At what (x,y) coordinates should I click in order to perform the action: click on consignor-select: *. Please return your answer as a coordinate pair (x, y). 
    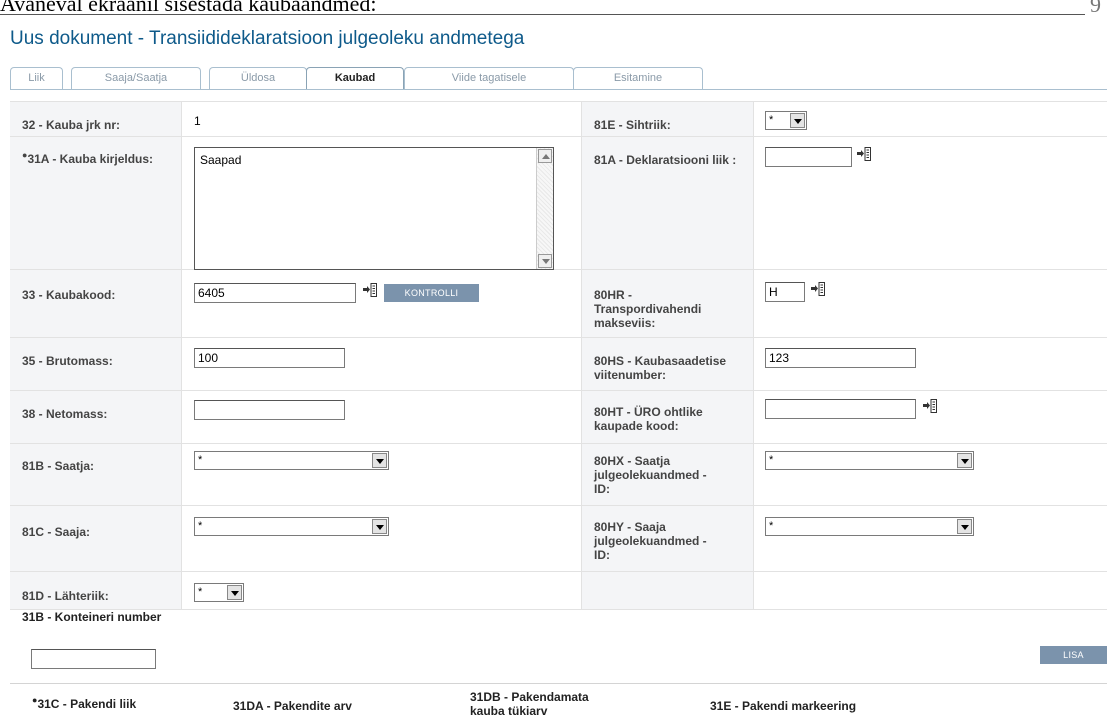
    Looking at the image, I should click on (291, 460).